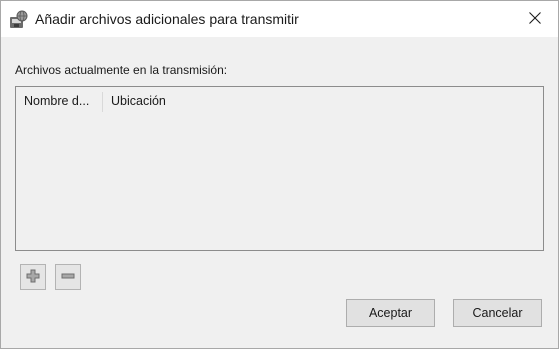 Image resolution: width=559 pixels, height=349 pixels. Describe the element at coordinates (203, 101) in the screenshot. I see `column-header-location: Ubicación` at that location.